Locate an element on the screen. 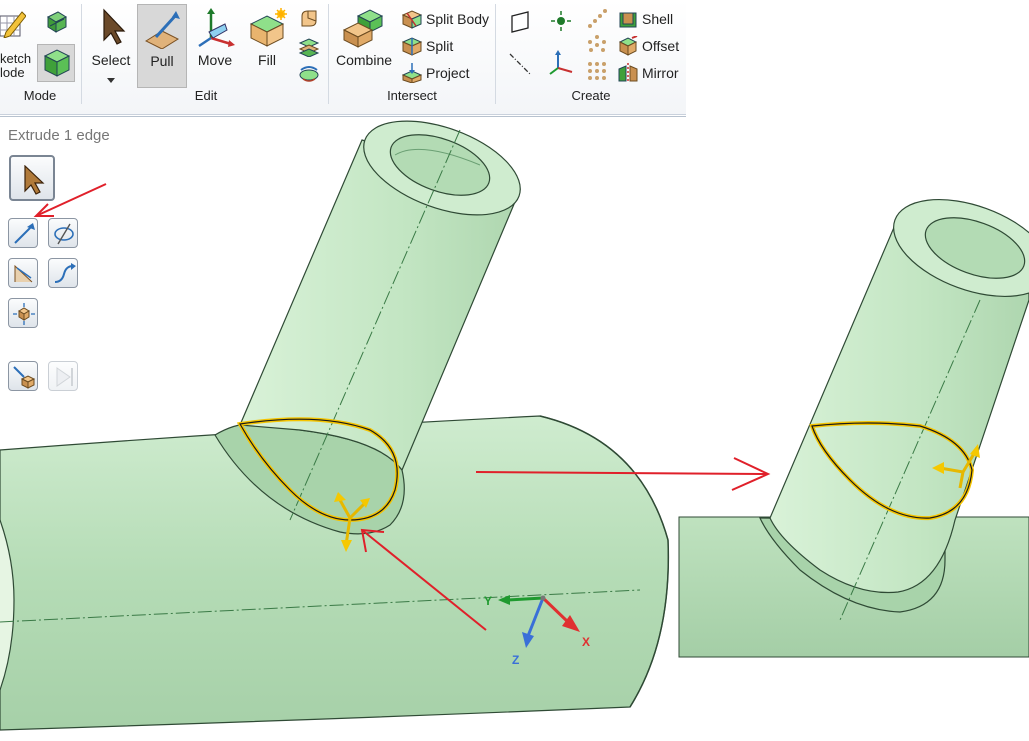 This screenshot has height=741, width=1029. up-to-tool-guide is located at coordinates (23, 273).